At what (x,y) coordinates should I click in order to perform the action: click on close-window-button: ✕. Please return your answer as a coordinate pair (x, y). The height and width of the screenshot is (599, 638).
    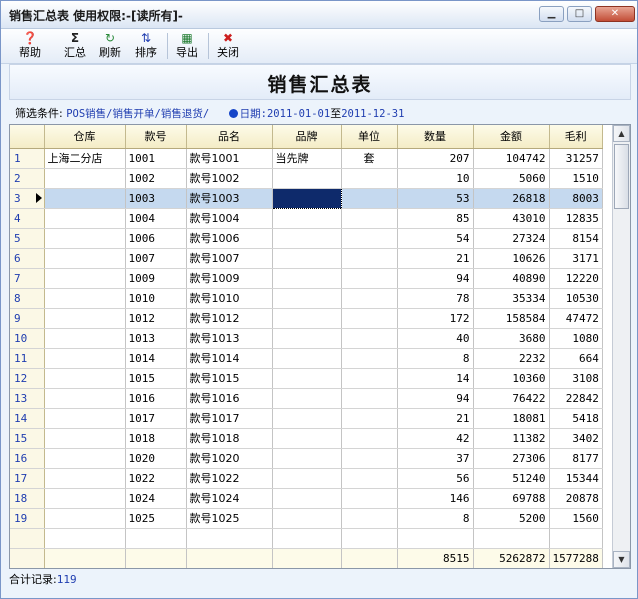
    Looking at the image, I should click on (615, 14).